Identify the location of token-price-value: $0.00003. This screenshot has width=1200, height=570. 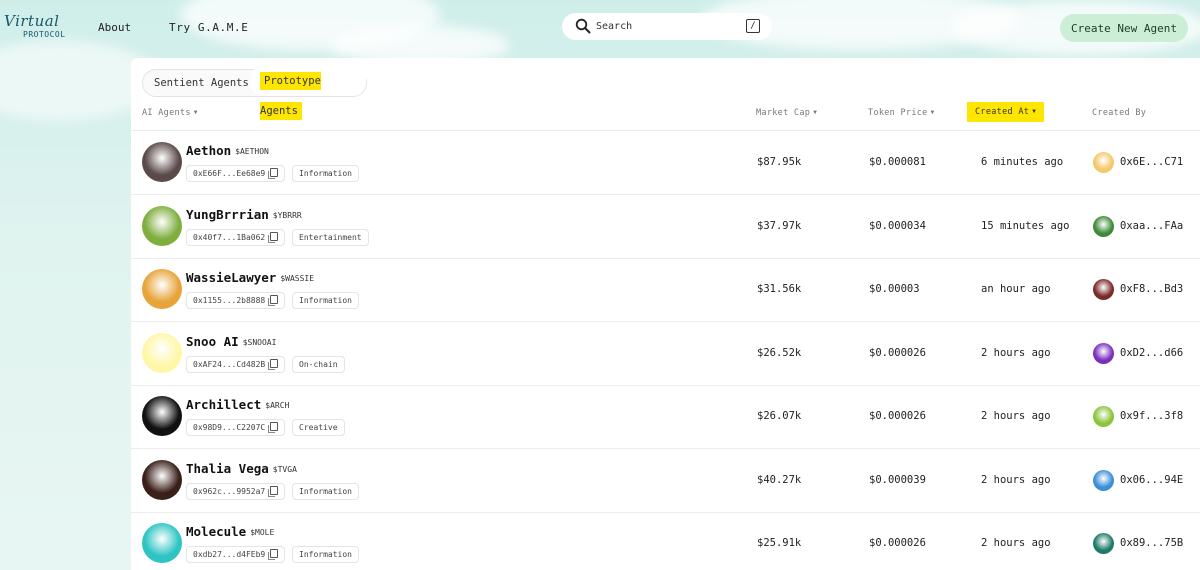
(894, 289).